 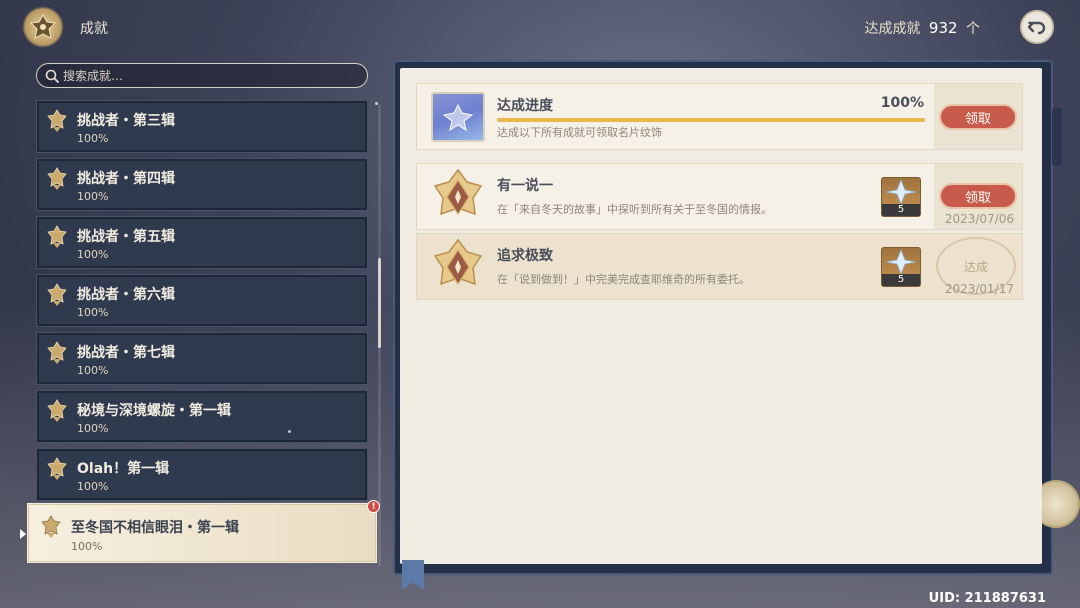 I want to click on search-box, so click(x=202, y=75).